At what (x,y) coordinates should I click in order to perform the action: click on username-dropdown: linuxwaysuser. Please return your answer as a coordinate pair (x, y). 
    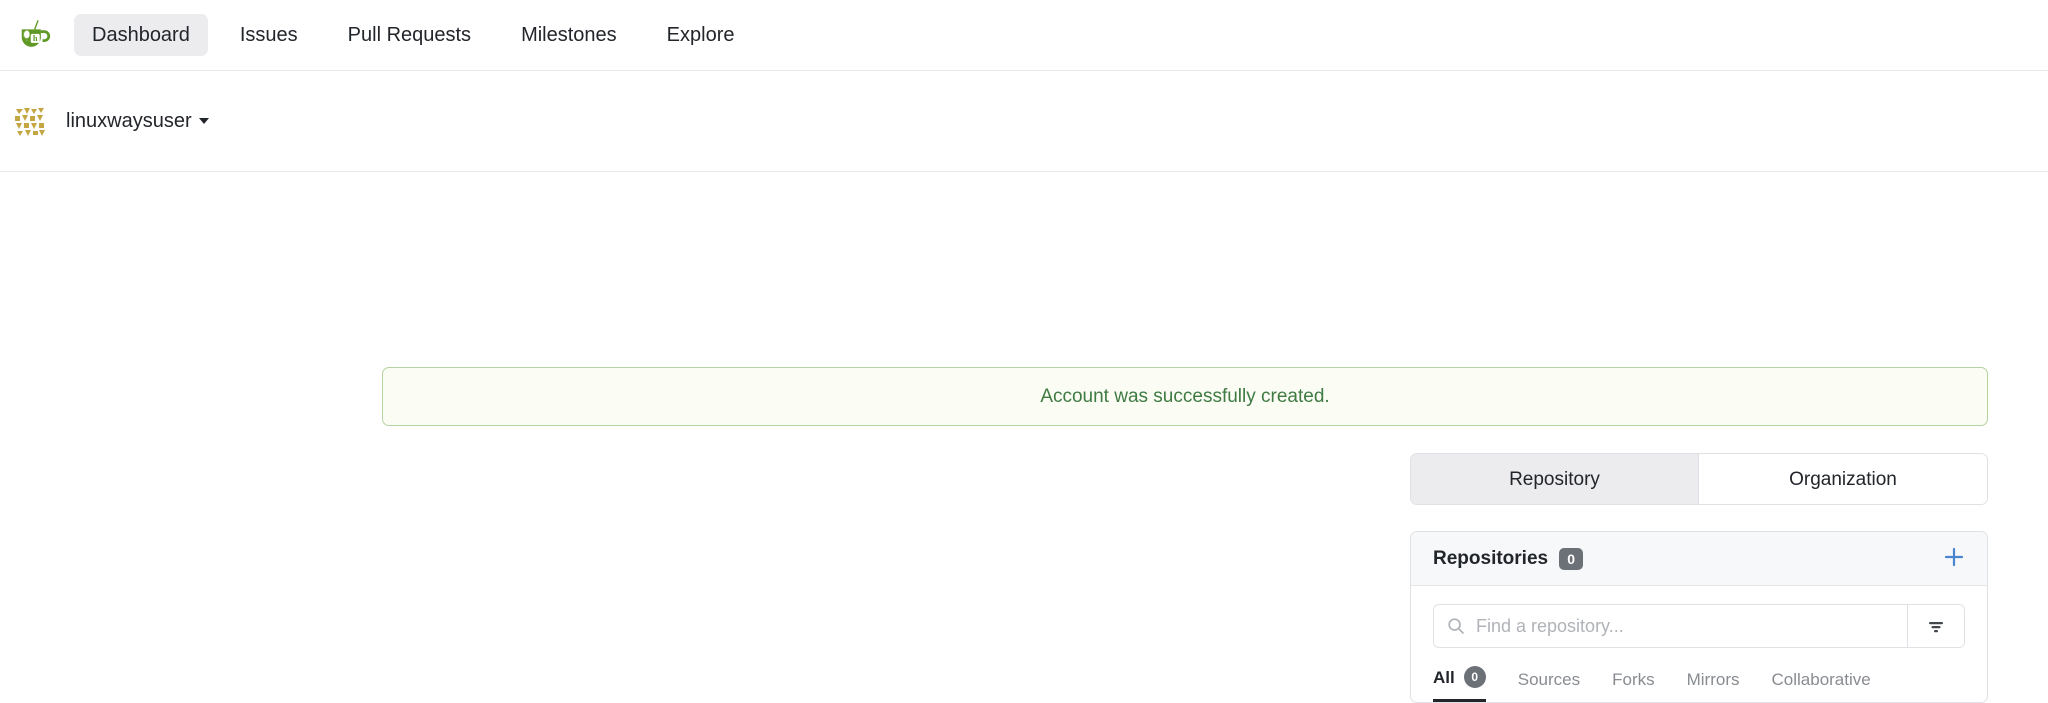
    Looking at the image, I should click on (137, 121).